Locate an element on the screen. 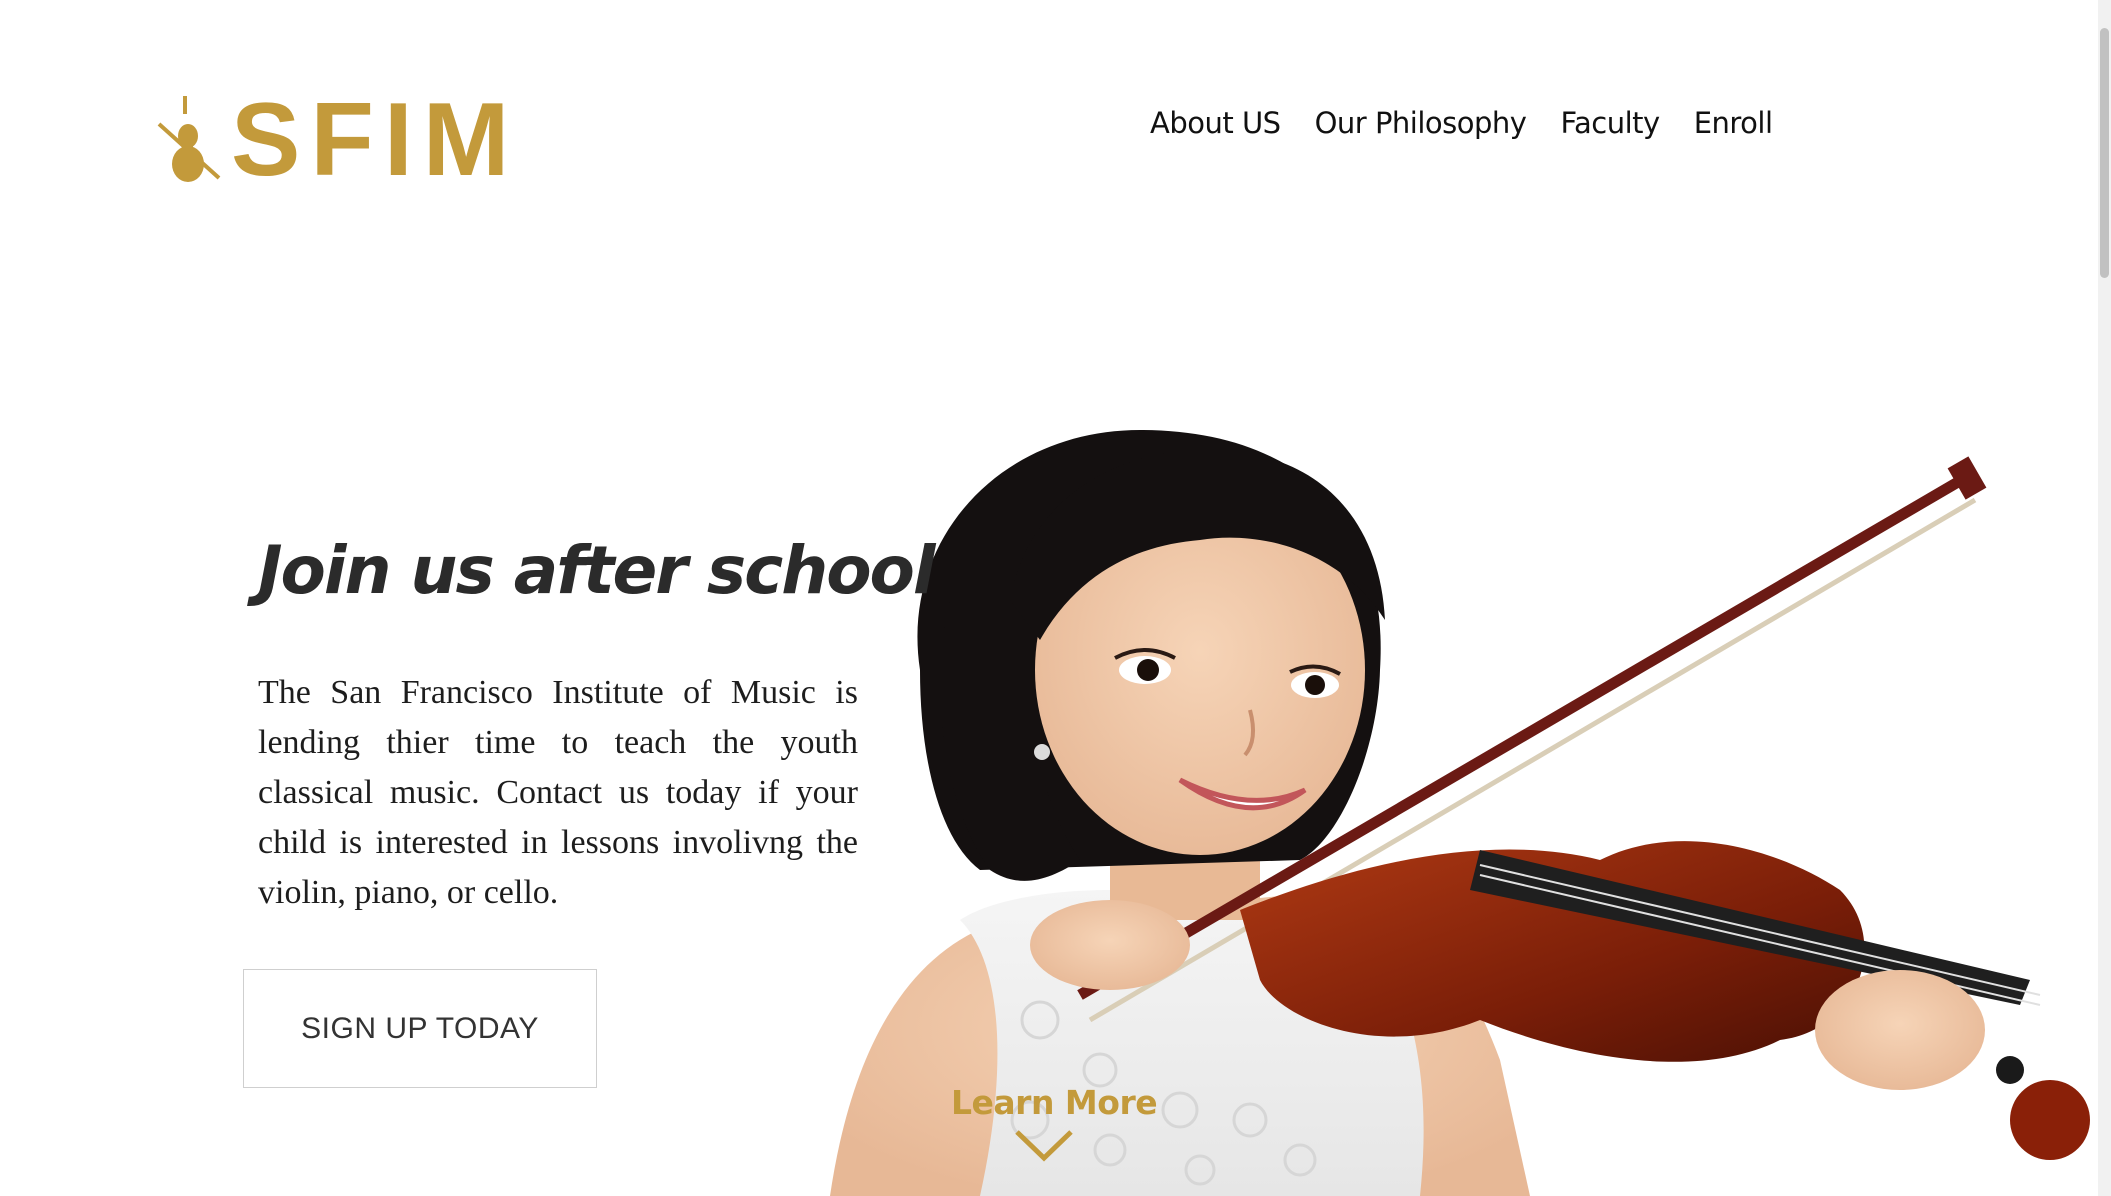 The image size is (2111, 1196). main-nav: About US Our Philosophy Faculty Enroll is located at coordinates (1461, 123).